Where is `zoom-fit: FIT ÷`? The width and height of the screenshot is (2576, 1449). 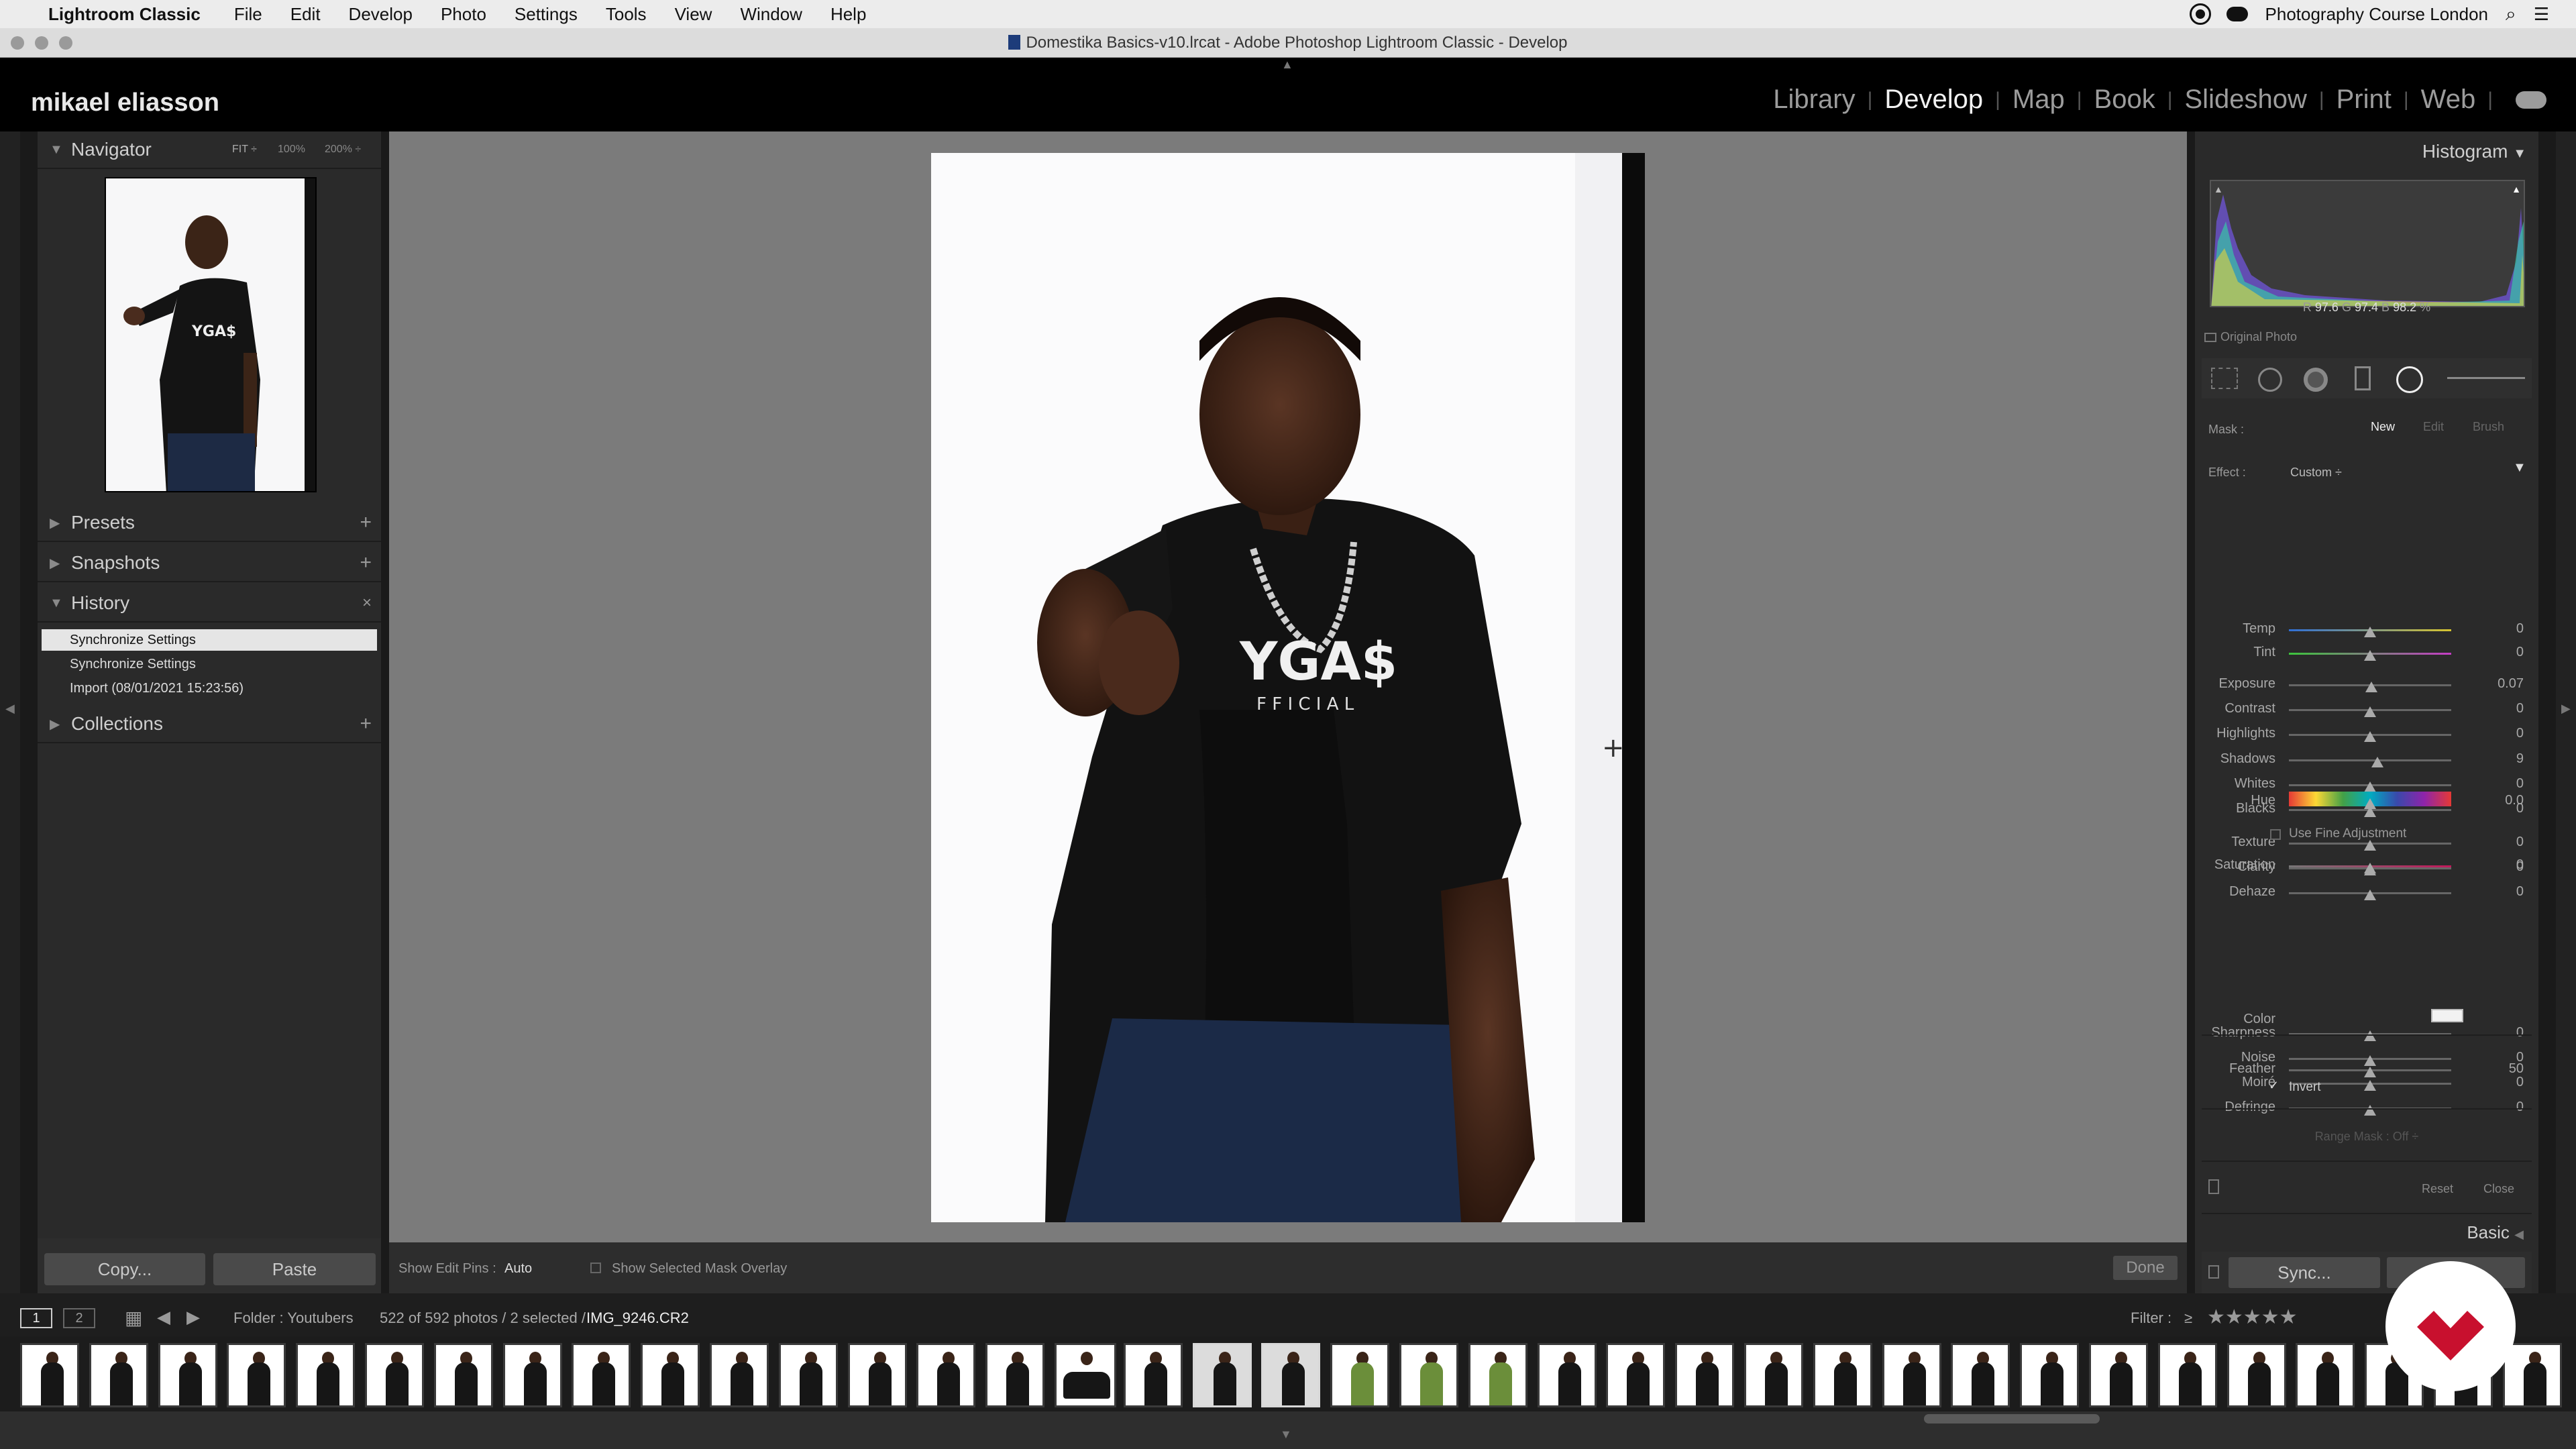 zoom-fit: FIT ÷ is located at coordinates (244, 150).